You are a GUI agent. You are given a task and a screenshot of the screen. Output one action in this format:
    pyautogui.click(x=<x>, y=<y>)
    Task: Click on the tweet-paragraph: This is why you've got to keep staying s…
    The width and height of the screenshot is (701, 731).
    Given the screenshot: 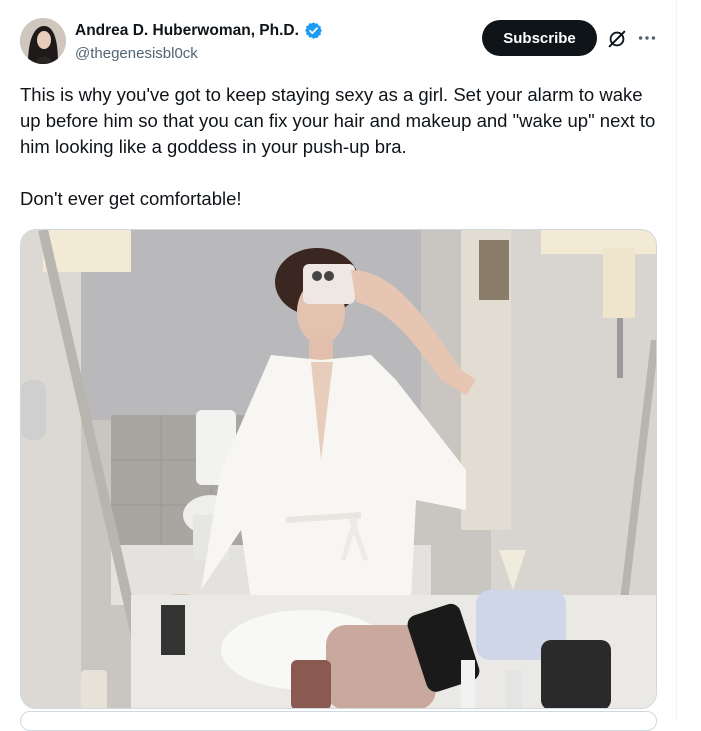 What is the action you would take?
    pyautogui.click(x=338, y=120)
    